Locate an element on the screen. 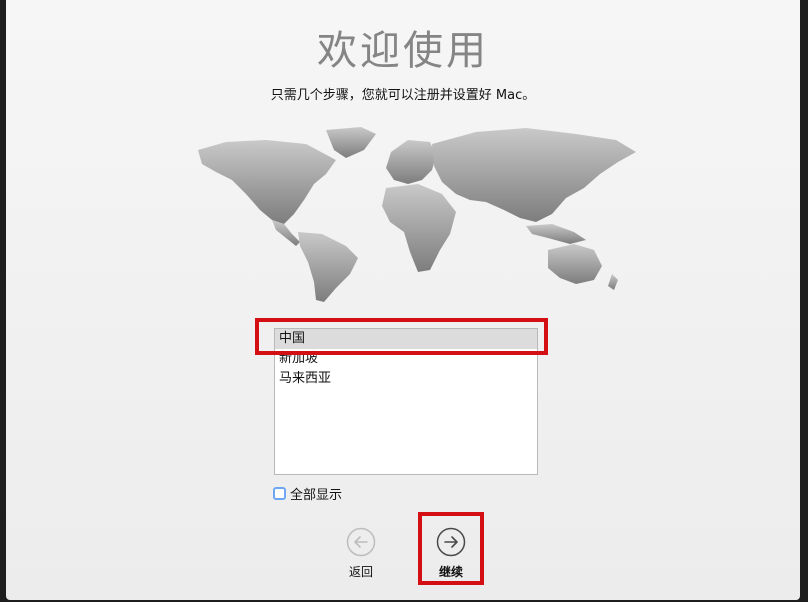 This screenshot has height=602, width=808. page-subtitle: 只需几个步骤，您就可以注册并设置好 Mac。 is located at coordinates (403, 95).